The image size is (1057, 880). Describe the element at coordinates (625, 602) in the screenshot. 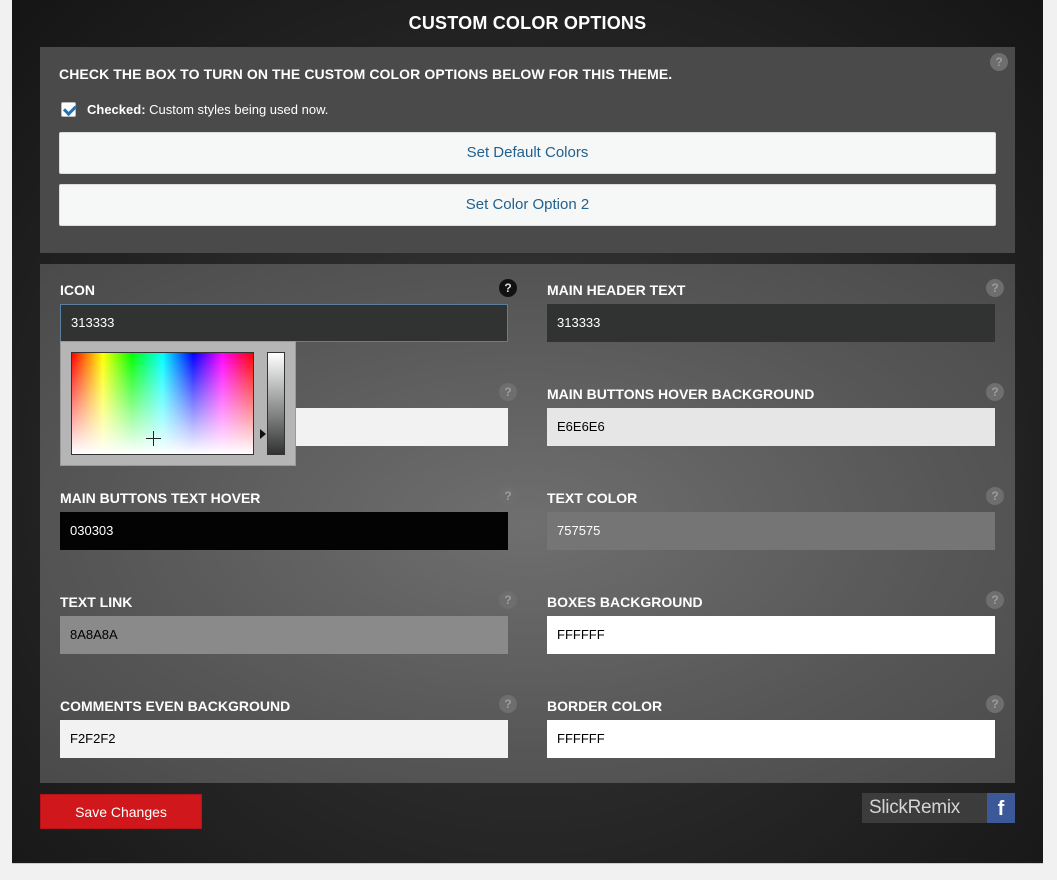

I see `boxes-background-label: BOXES BACKGROUND` at that location.